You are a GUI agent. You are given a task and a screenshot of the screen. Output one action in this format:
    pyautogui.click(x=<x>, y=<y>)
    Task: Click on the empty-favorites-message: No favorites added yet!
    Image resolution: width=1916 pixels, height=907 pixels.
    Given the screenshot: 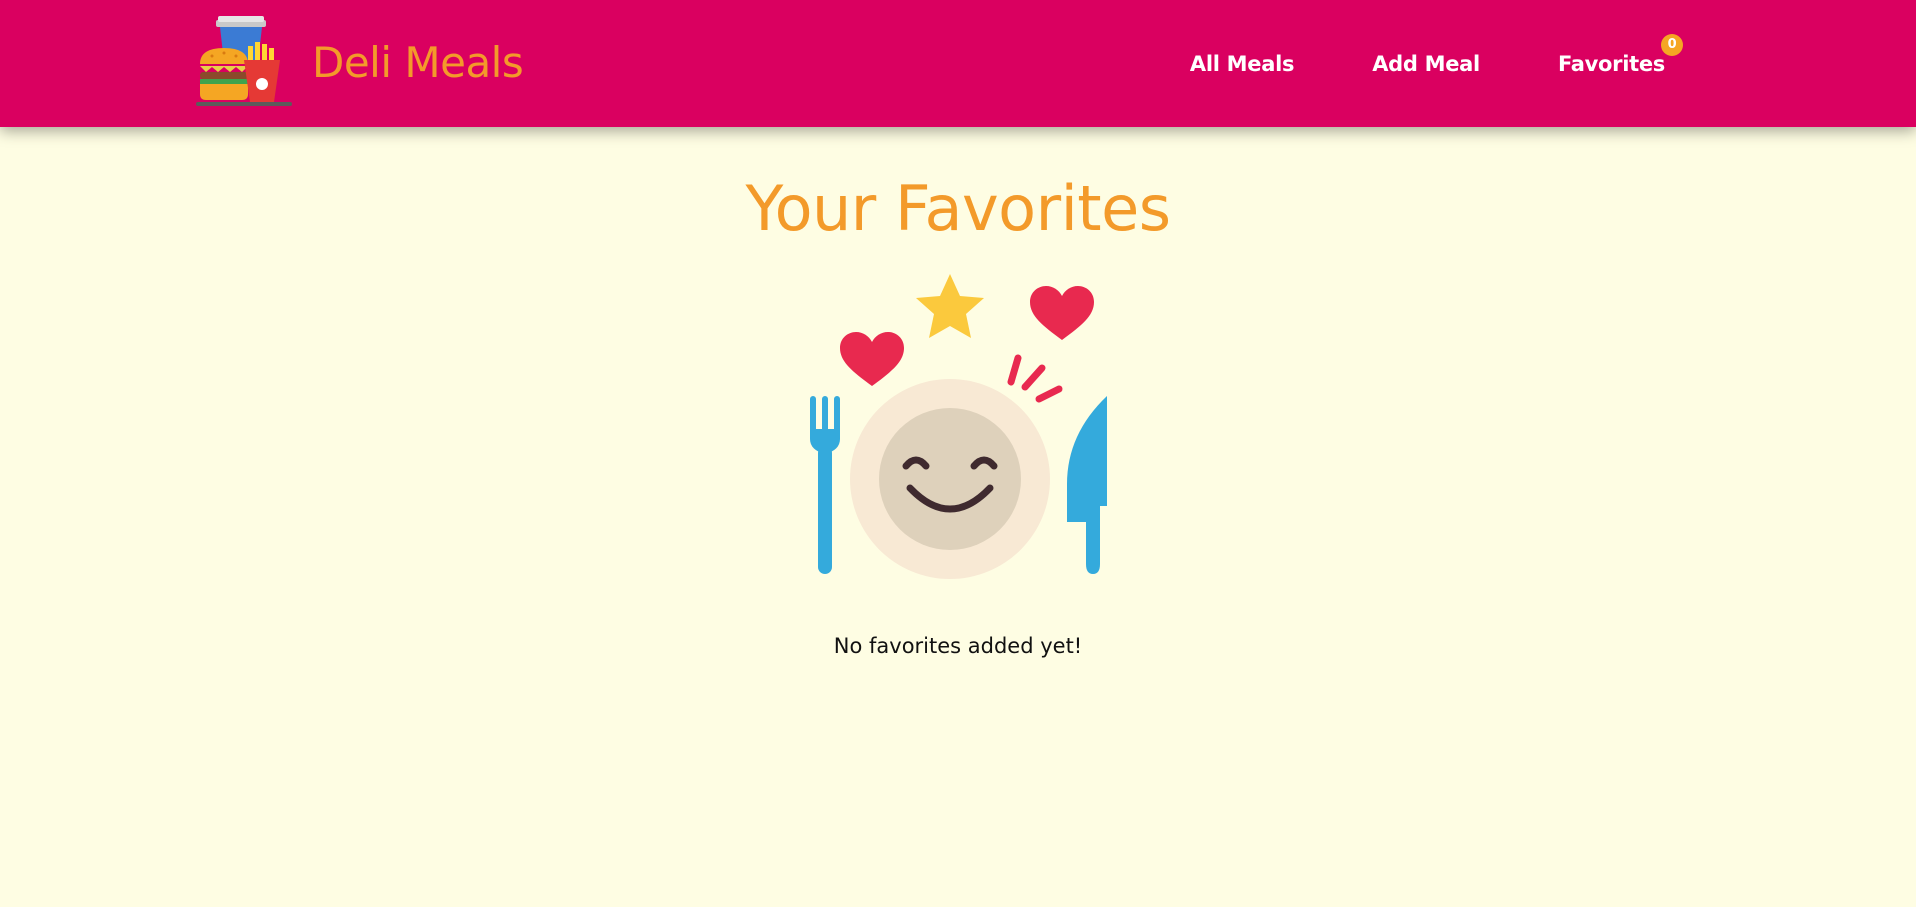 What is the action you would take?
    pyautogui.click(x=958, y=646)
    